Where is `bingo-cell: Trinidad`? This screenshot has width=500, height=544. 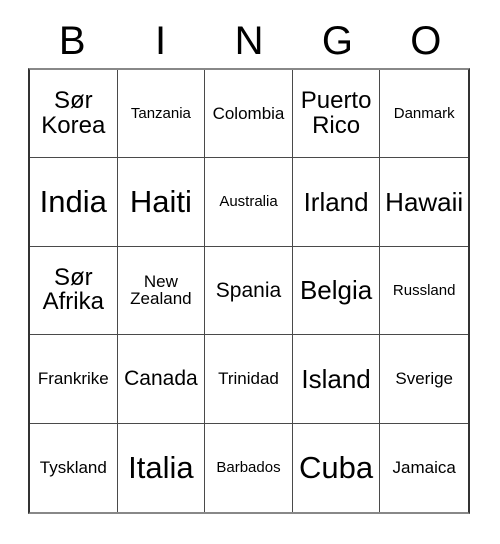
bingo-cell: Trinidad is located at coordinates (249, 379).